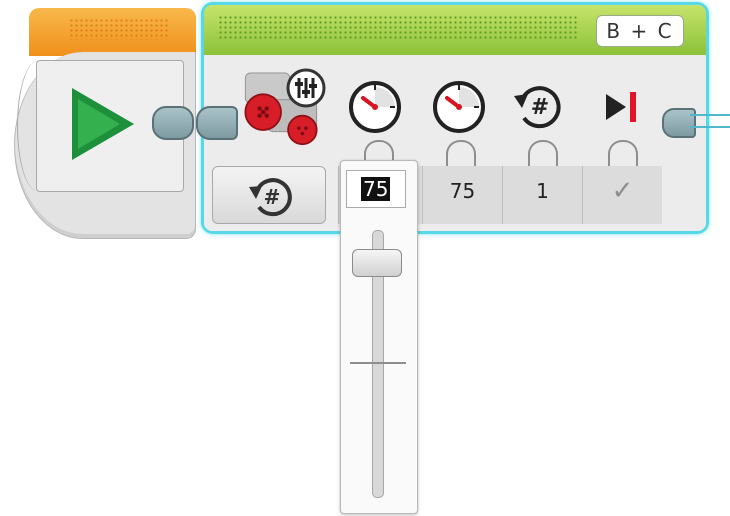 The height and width of the screenshot is (516, 730). What do you see at coordinates (173, 123) in the screenshot?
I see `sequence-plug-out` at bounding box center [173, 123].